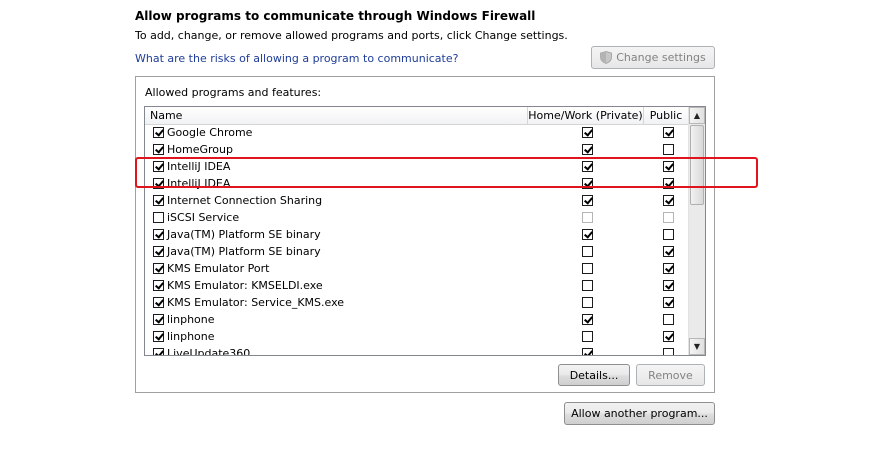 This screenshot has width=887, height=468. I want to click on list-item: KMS Emulator: Service_KMS.exe, so click(417, 302).